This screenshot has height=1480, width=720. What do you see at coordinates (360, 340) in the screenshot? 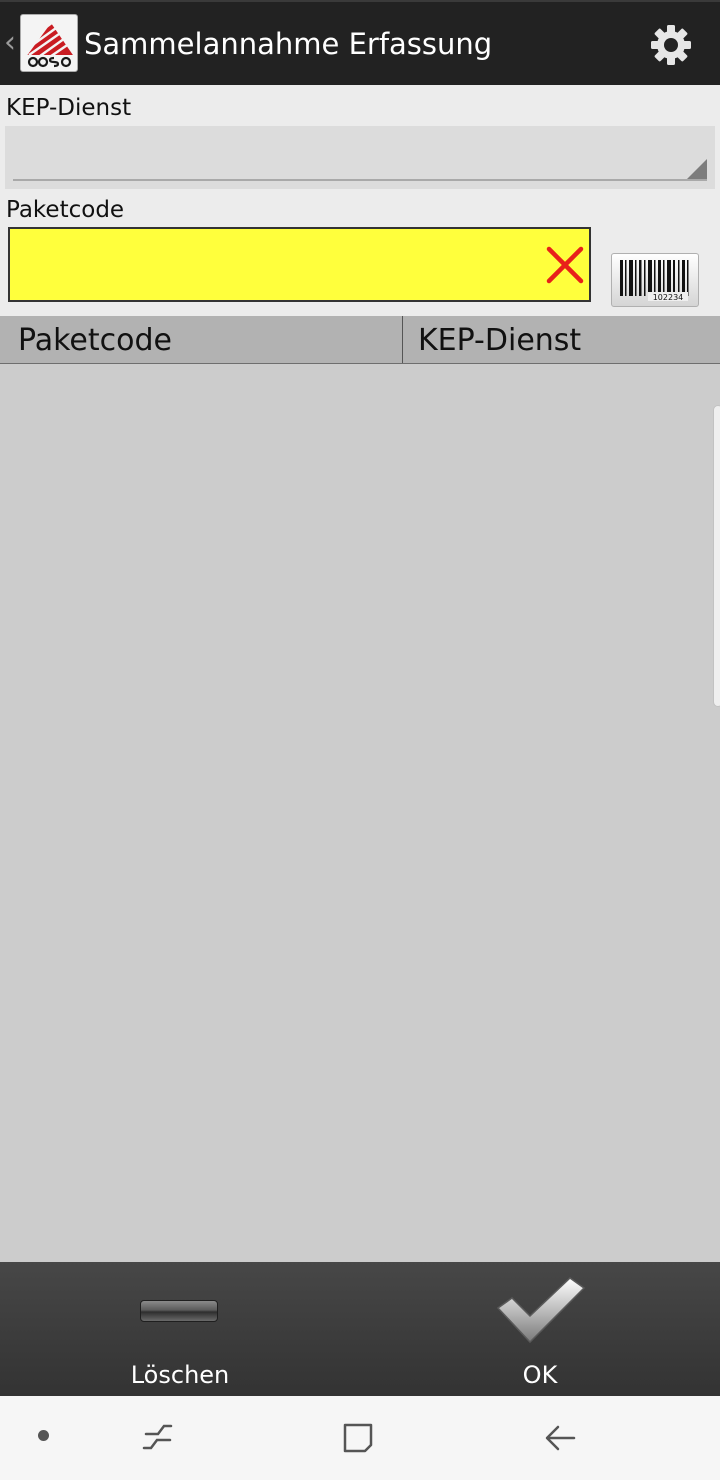
I see `table-header: Paketcode KEP-Dienst` at bounding box center [360, 340].